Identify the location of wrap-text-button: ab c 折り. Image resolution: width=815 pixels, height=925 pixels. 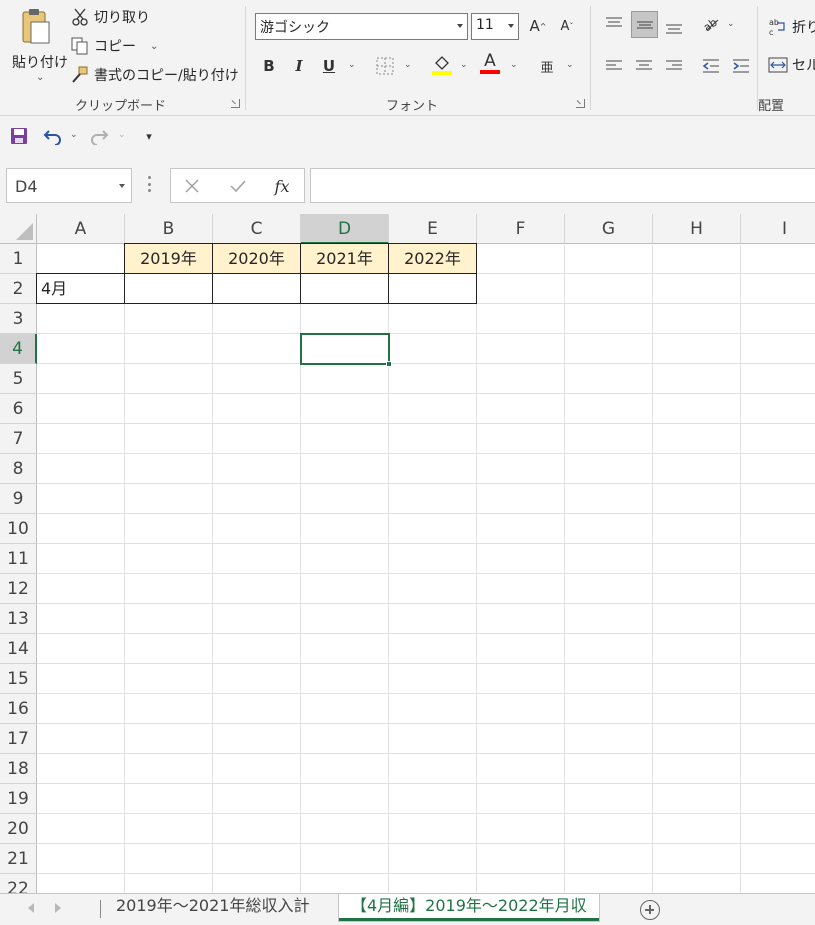
(791, 27).